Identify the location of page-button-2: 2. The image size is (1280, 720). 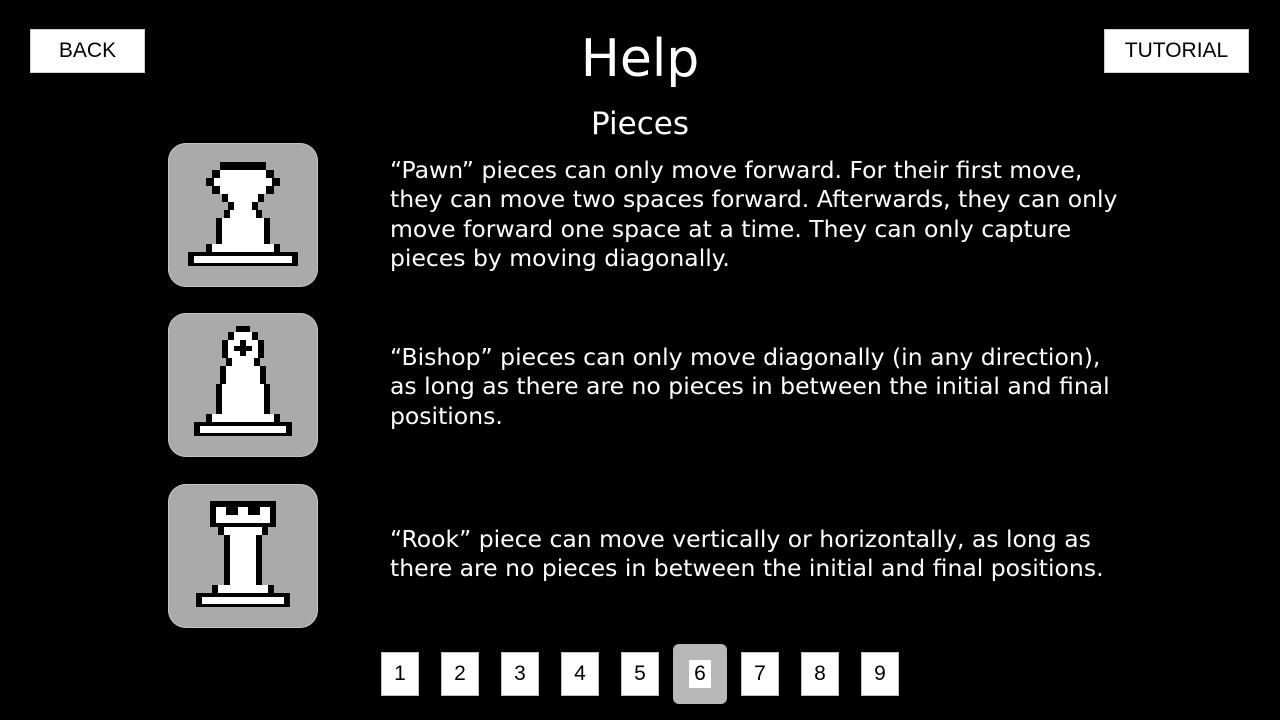
(460, 674).